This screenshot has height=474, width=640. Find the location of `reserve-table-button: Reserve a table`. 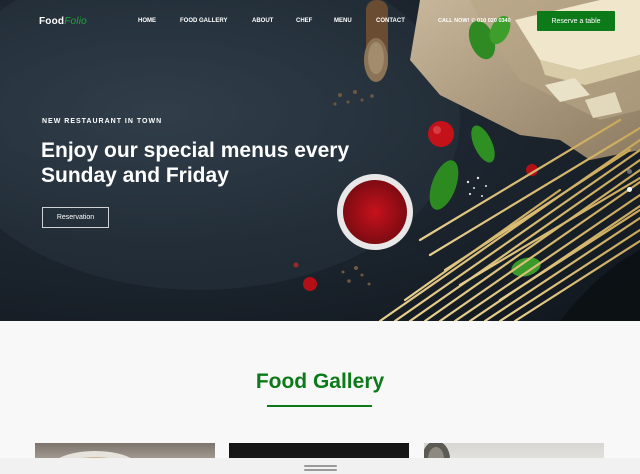

reserve-table-button: Reserve a table is located at coordinates (576, 21).